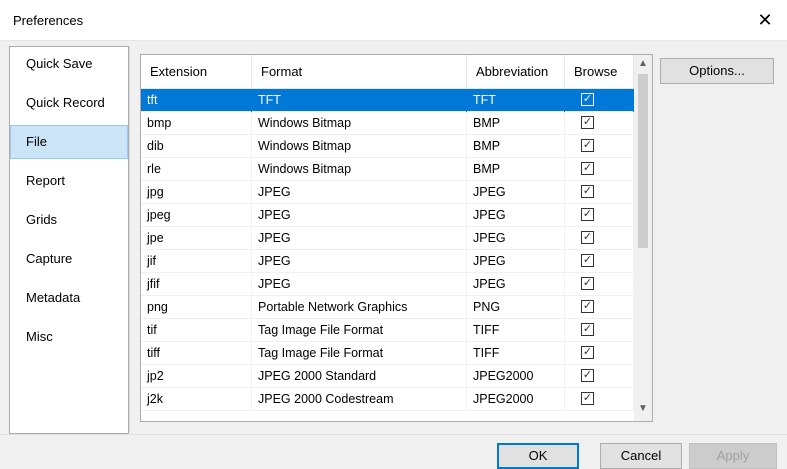 The width and height of the screenshot is (787, 469). Describe the element at coordinates (196, 192) in the screenshot. I see `cell-extension: jpg` at that location.